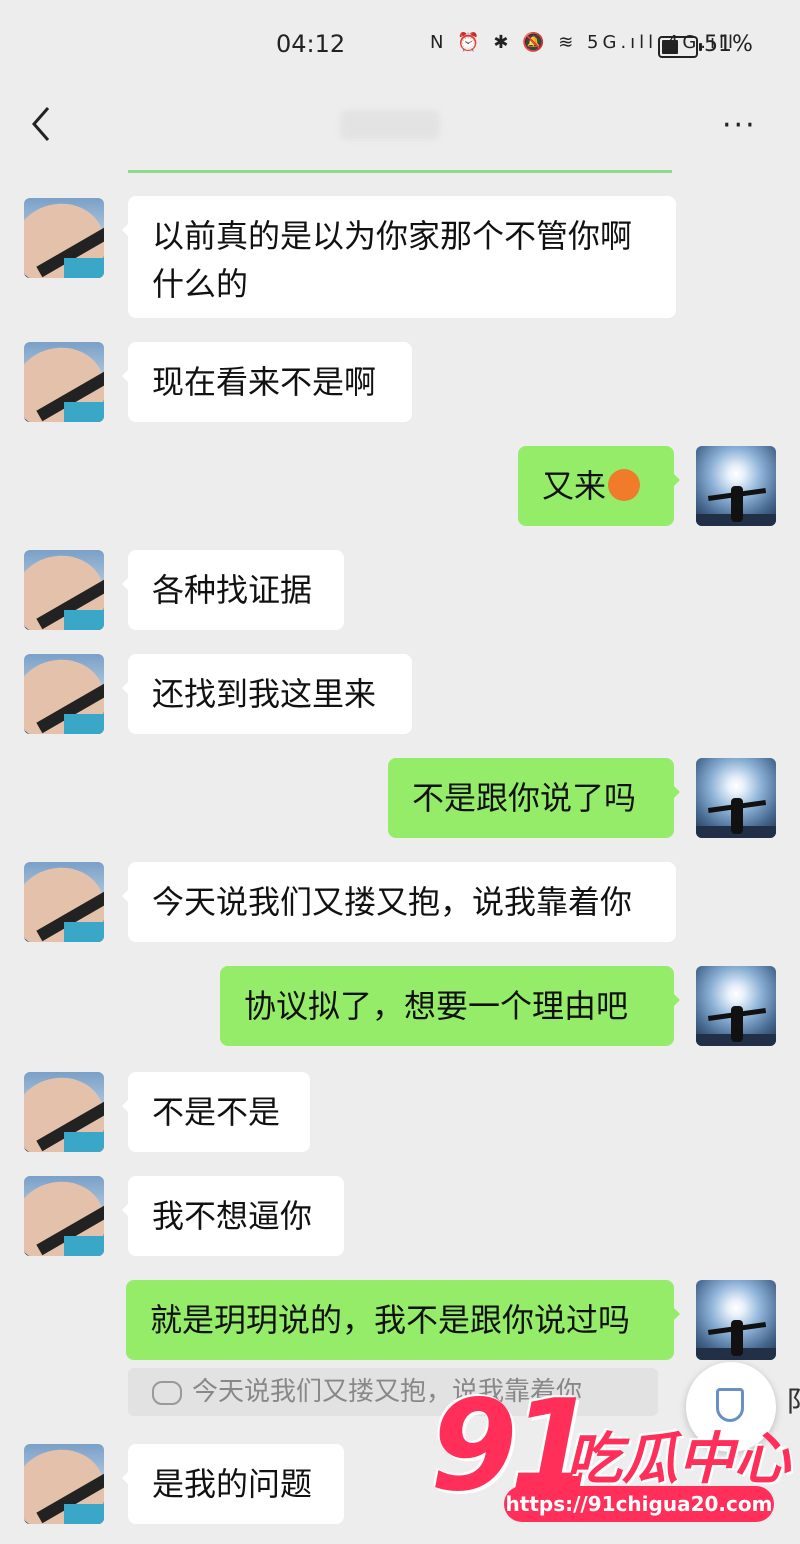 This screenshot has height=1544, width=800. Describe the element at coordinates (624, 485) in the screenshot. I see `sweat-face-emoji` at that location.